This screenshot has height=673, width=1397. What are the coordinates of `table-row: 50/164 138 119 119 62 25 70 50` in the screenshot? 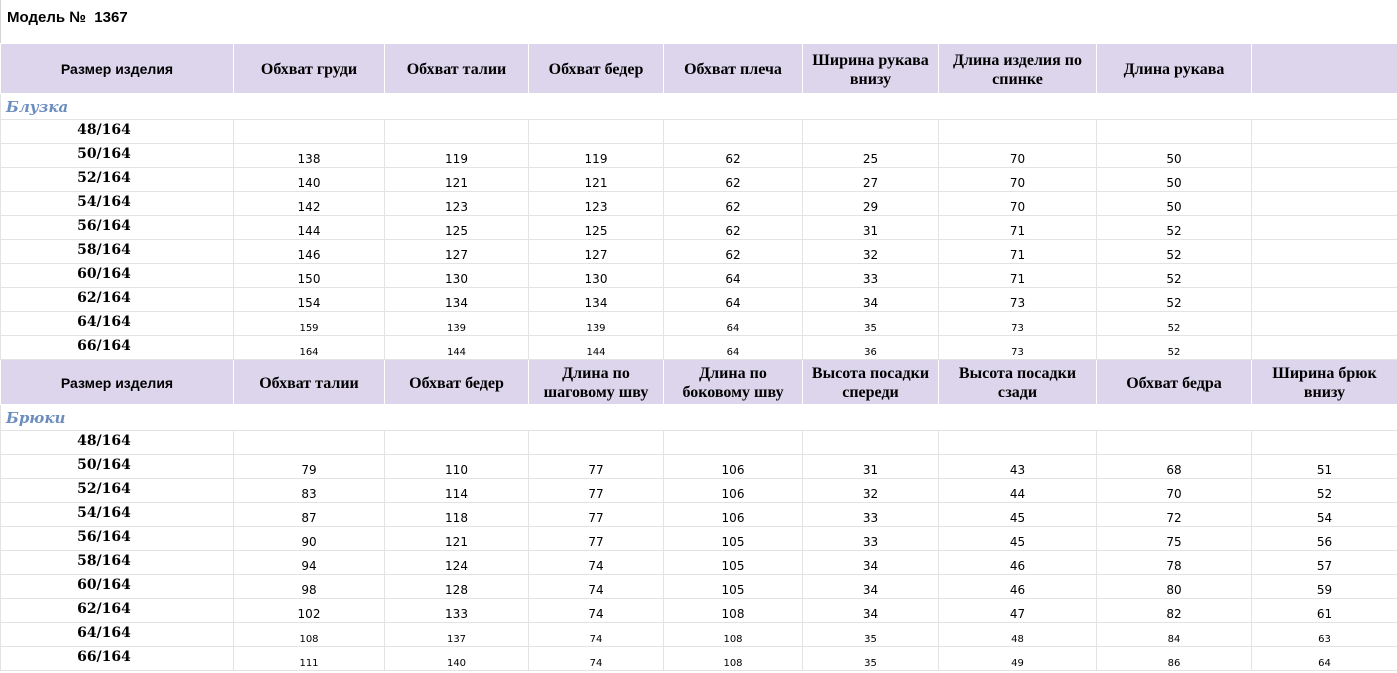 It's located at (698, 155).